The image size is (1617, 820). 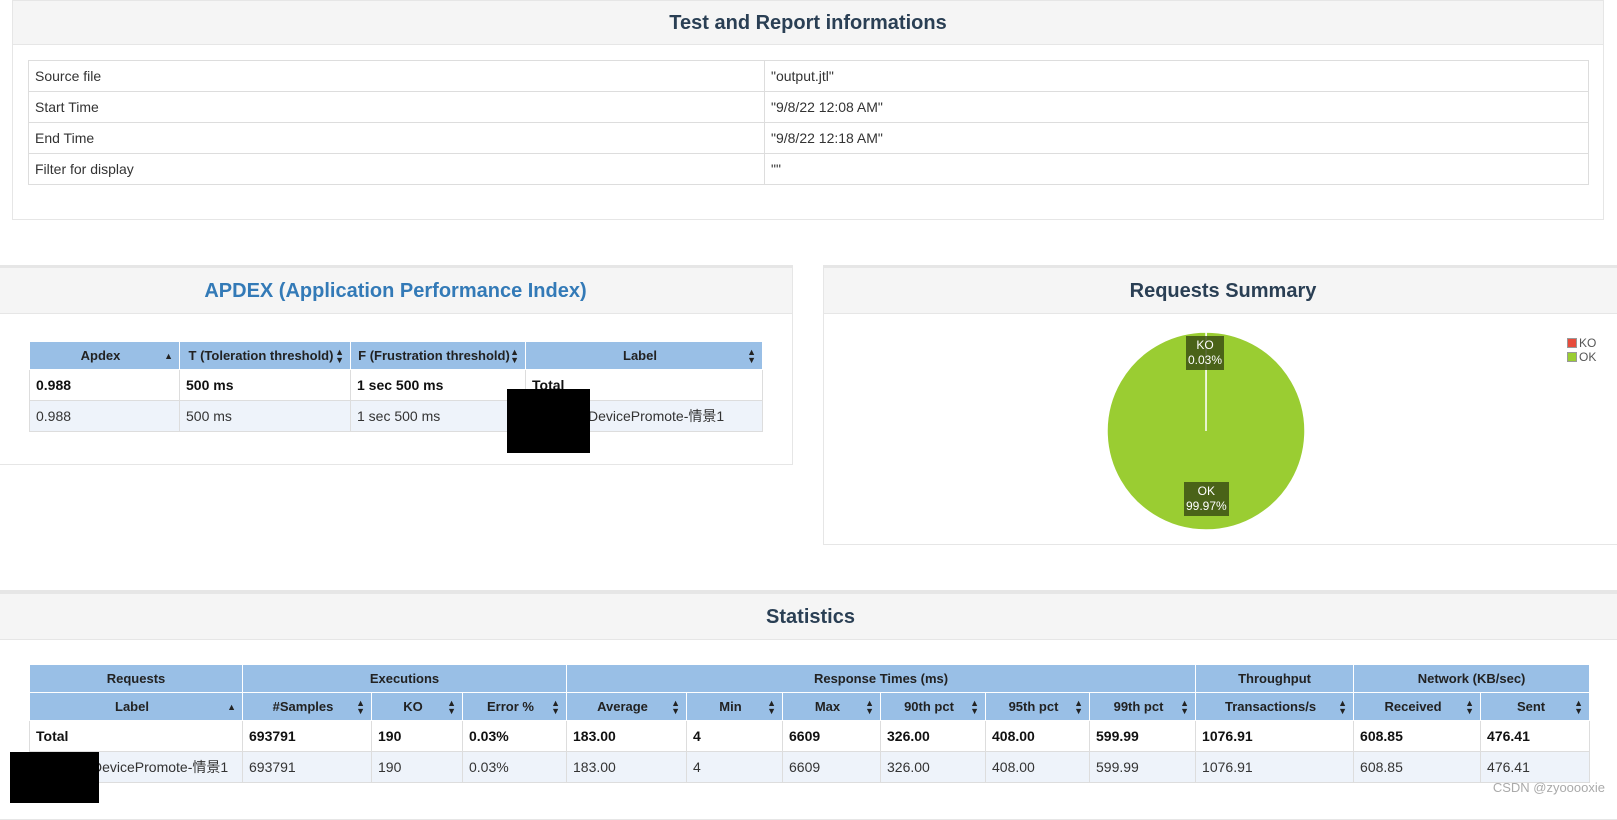 I want to click on column-header-apdex: Apdex▲, so click(x=105, y=356).